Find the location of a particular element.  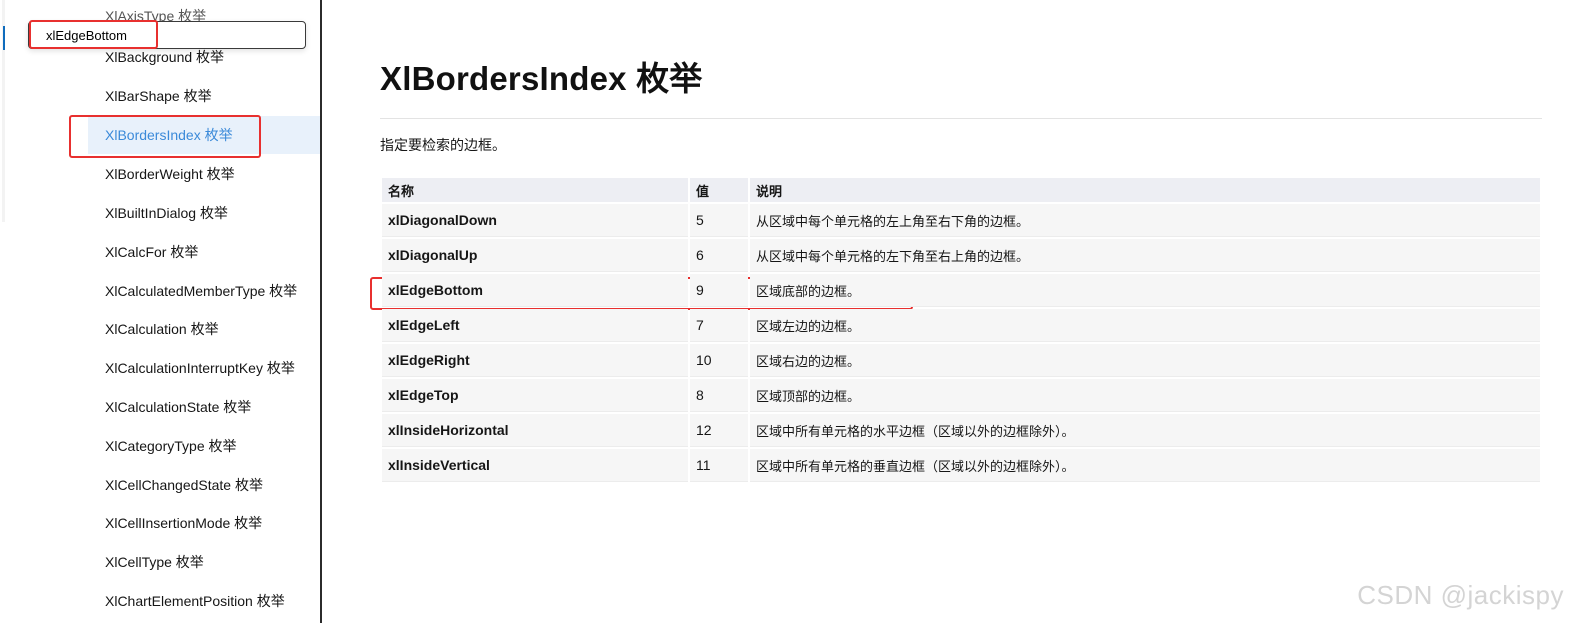

cell-name: xlEdgeRight is located at coordinates (535, 360).